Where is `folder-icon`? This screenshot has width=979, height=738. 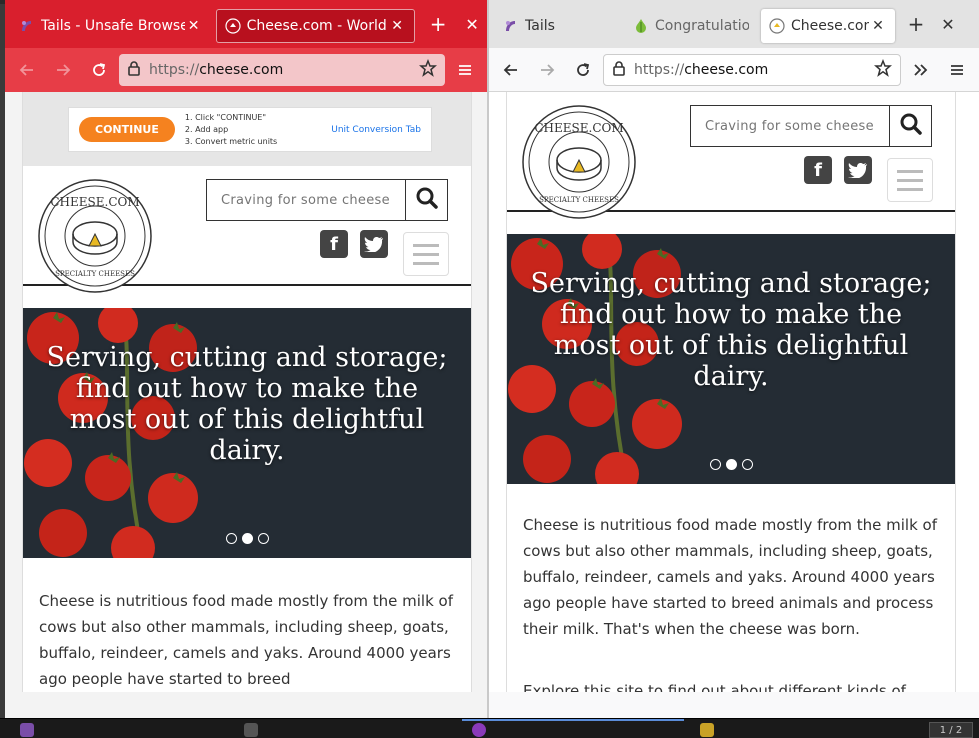
folder-icon is located at coordinates (707, 730).